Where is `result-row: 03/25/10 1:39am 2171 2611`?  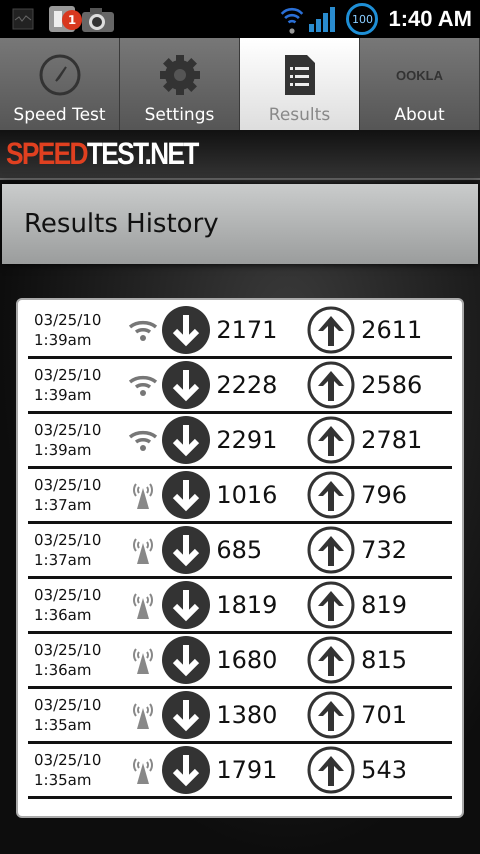
result-row: 03/25/10 1:39am 2171 2611 is located at coordinates (240, 331).